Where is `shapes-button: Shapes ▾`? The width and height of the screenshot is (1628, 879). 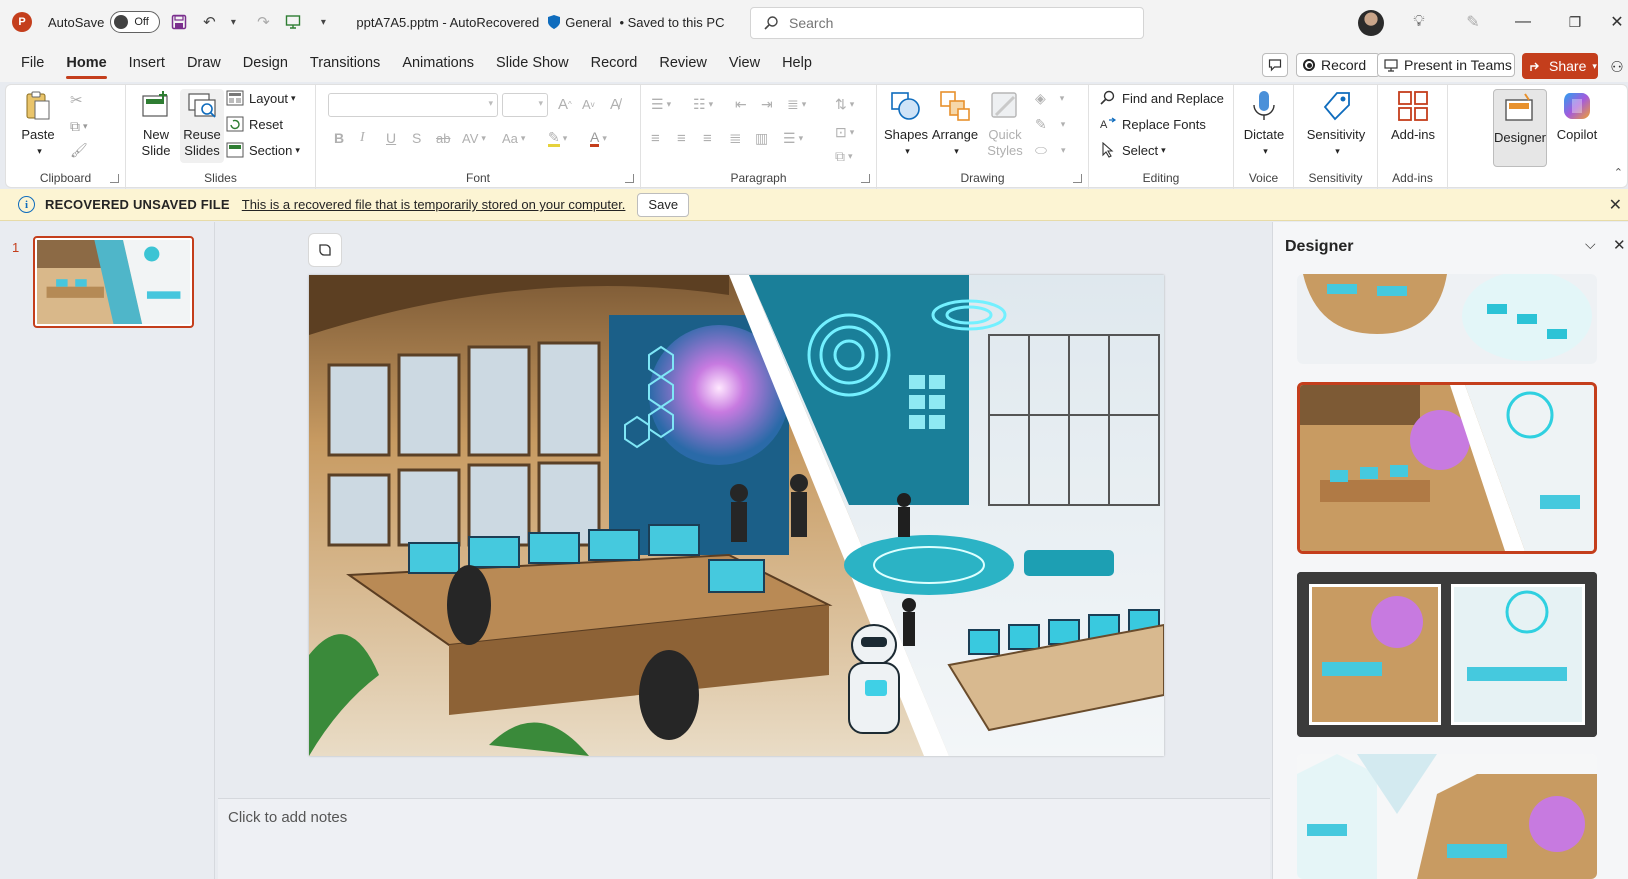 shapes-button: Shapes ▾ is located at coordinates (906, 124).